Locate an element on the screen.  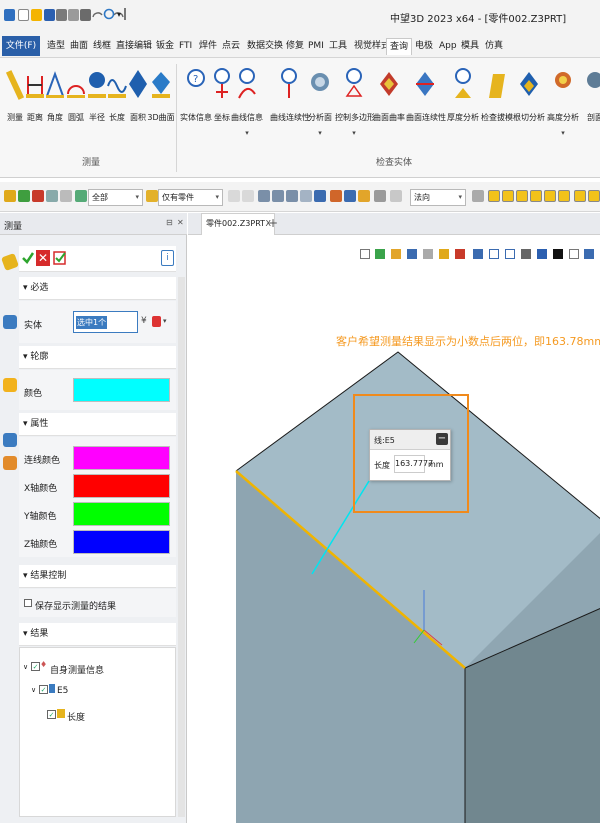
info-icon: i is located at coordinates (167, 258).